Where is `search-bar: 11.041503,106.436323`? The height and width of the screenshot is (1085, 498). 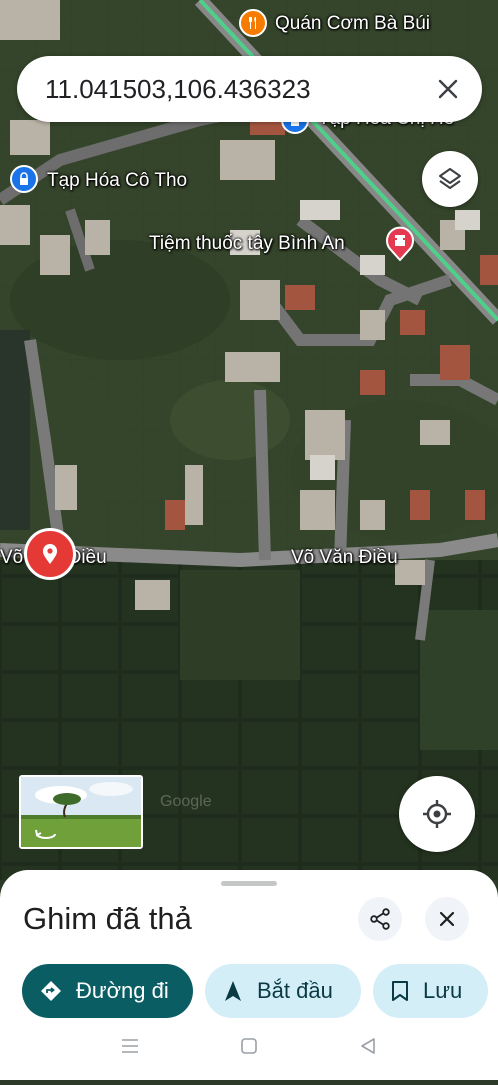 search-bar: 11.041503,106.436323 is located at coordinates (249, 89).